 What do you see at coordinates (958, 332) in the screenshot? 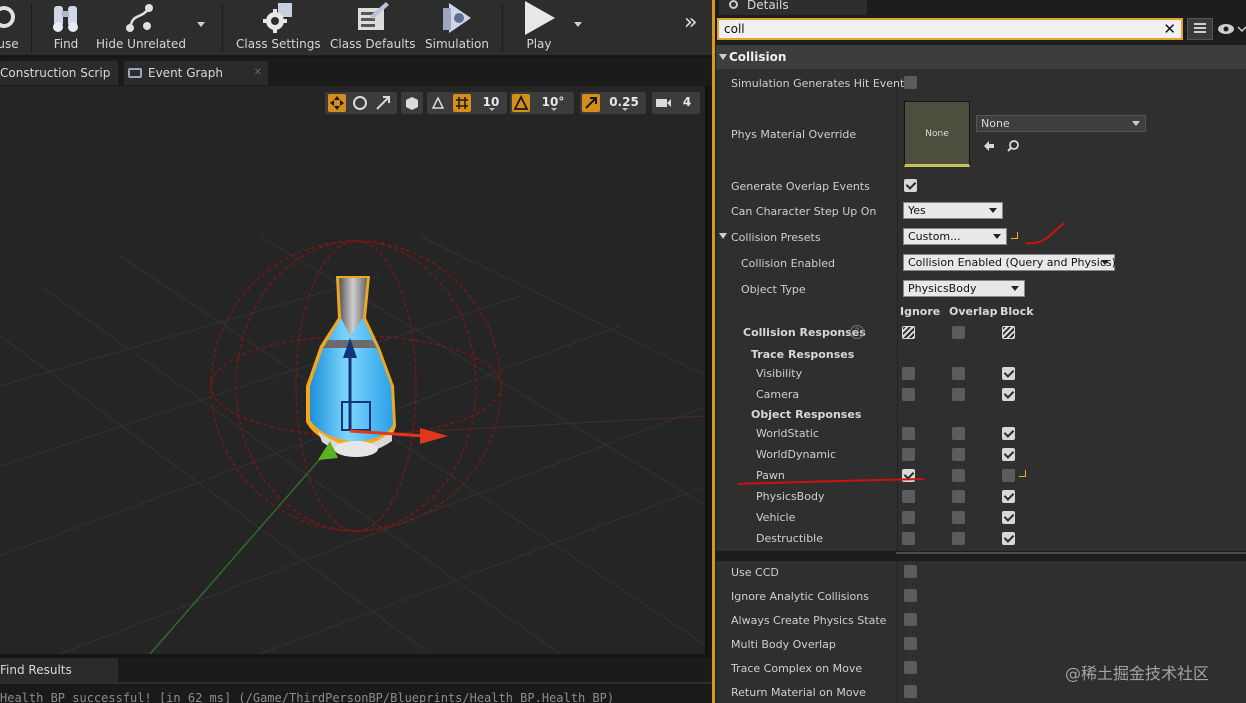
I see `all-overlap-checkbox` at bounding box center [958, 332].